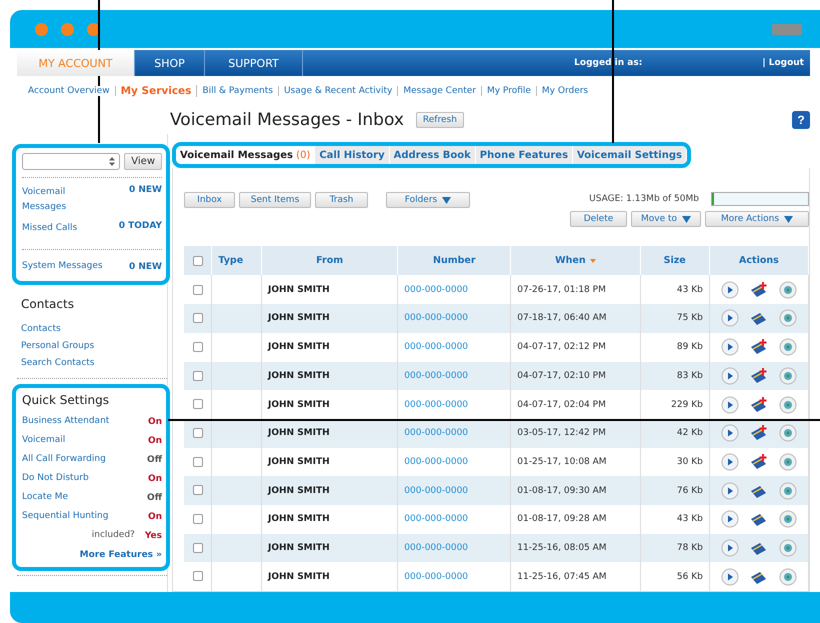 The image size is (820, 623). Describe the element at coordinates (92, 329) in the screenshot. I see `contacts-link: Contacts` at that location.